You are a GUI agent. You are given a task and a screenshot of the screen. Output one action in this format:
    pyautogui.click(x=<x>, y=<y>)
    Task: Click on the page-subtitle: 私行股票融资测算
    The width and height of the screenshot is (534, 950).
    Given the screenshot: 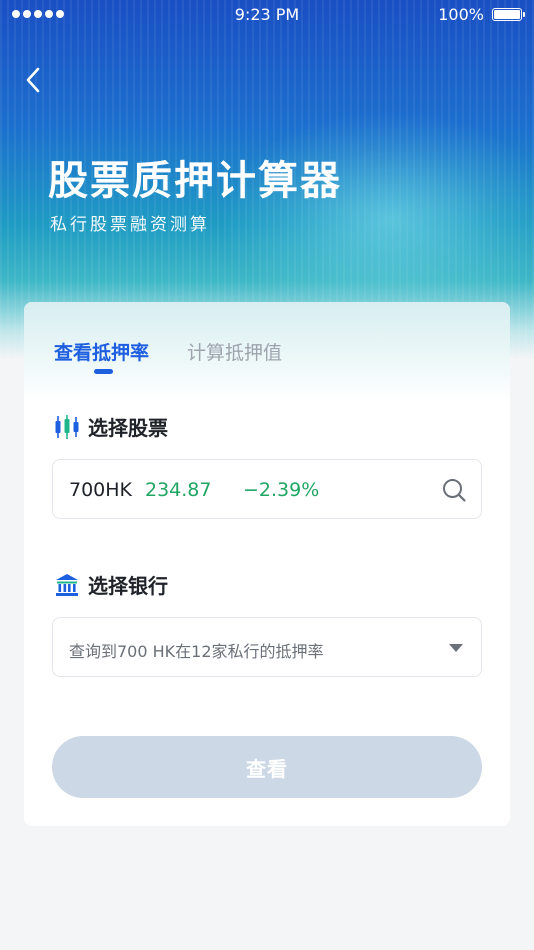 What is the action you would take?
    pyautogui.click(x=130, y=225)
    